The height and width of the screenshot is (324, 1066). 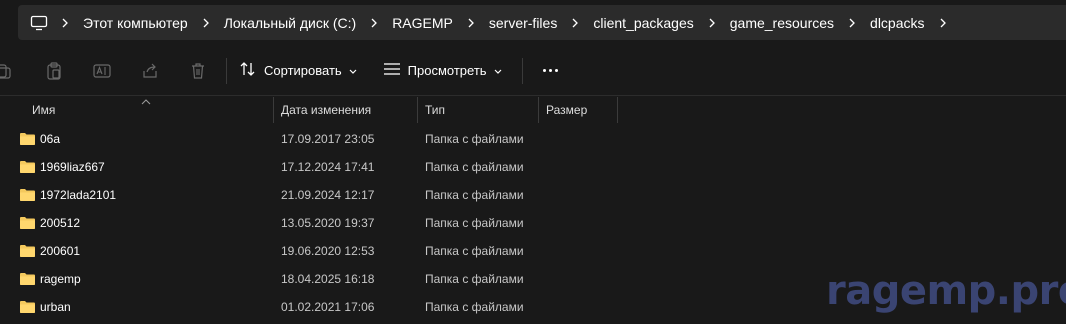 What do you see at coordinates (643, 23) in the screenshot?
I see `breadcrumb-item-client-packages: client_packages` at bounding box center [643, 23].